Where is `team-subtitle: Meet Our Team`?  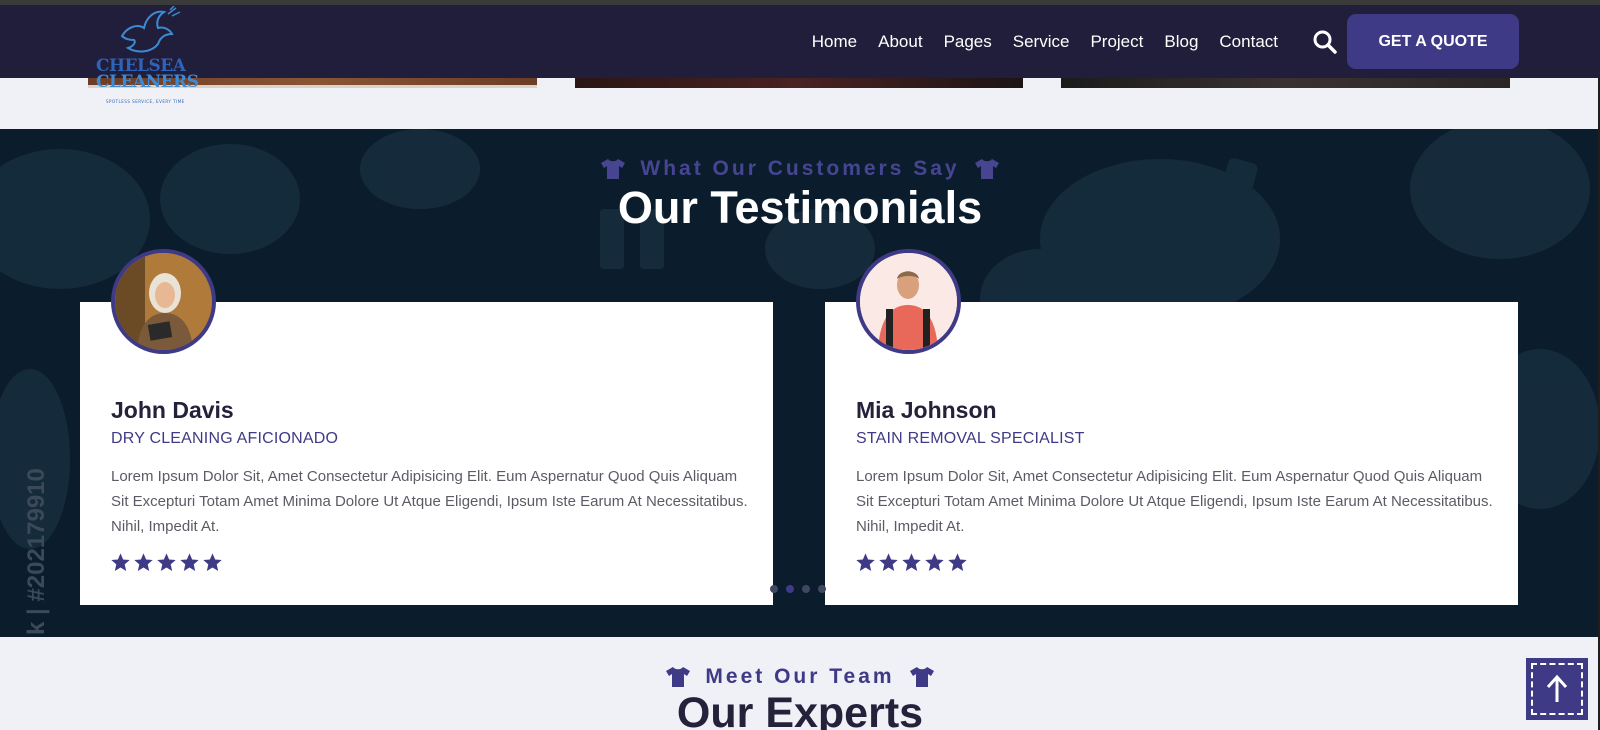 team-subtitle: Meet Our Team is located at coordinates (800, 677).